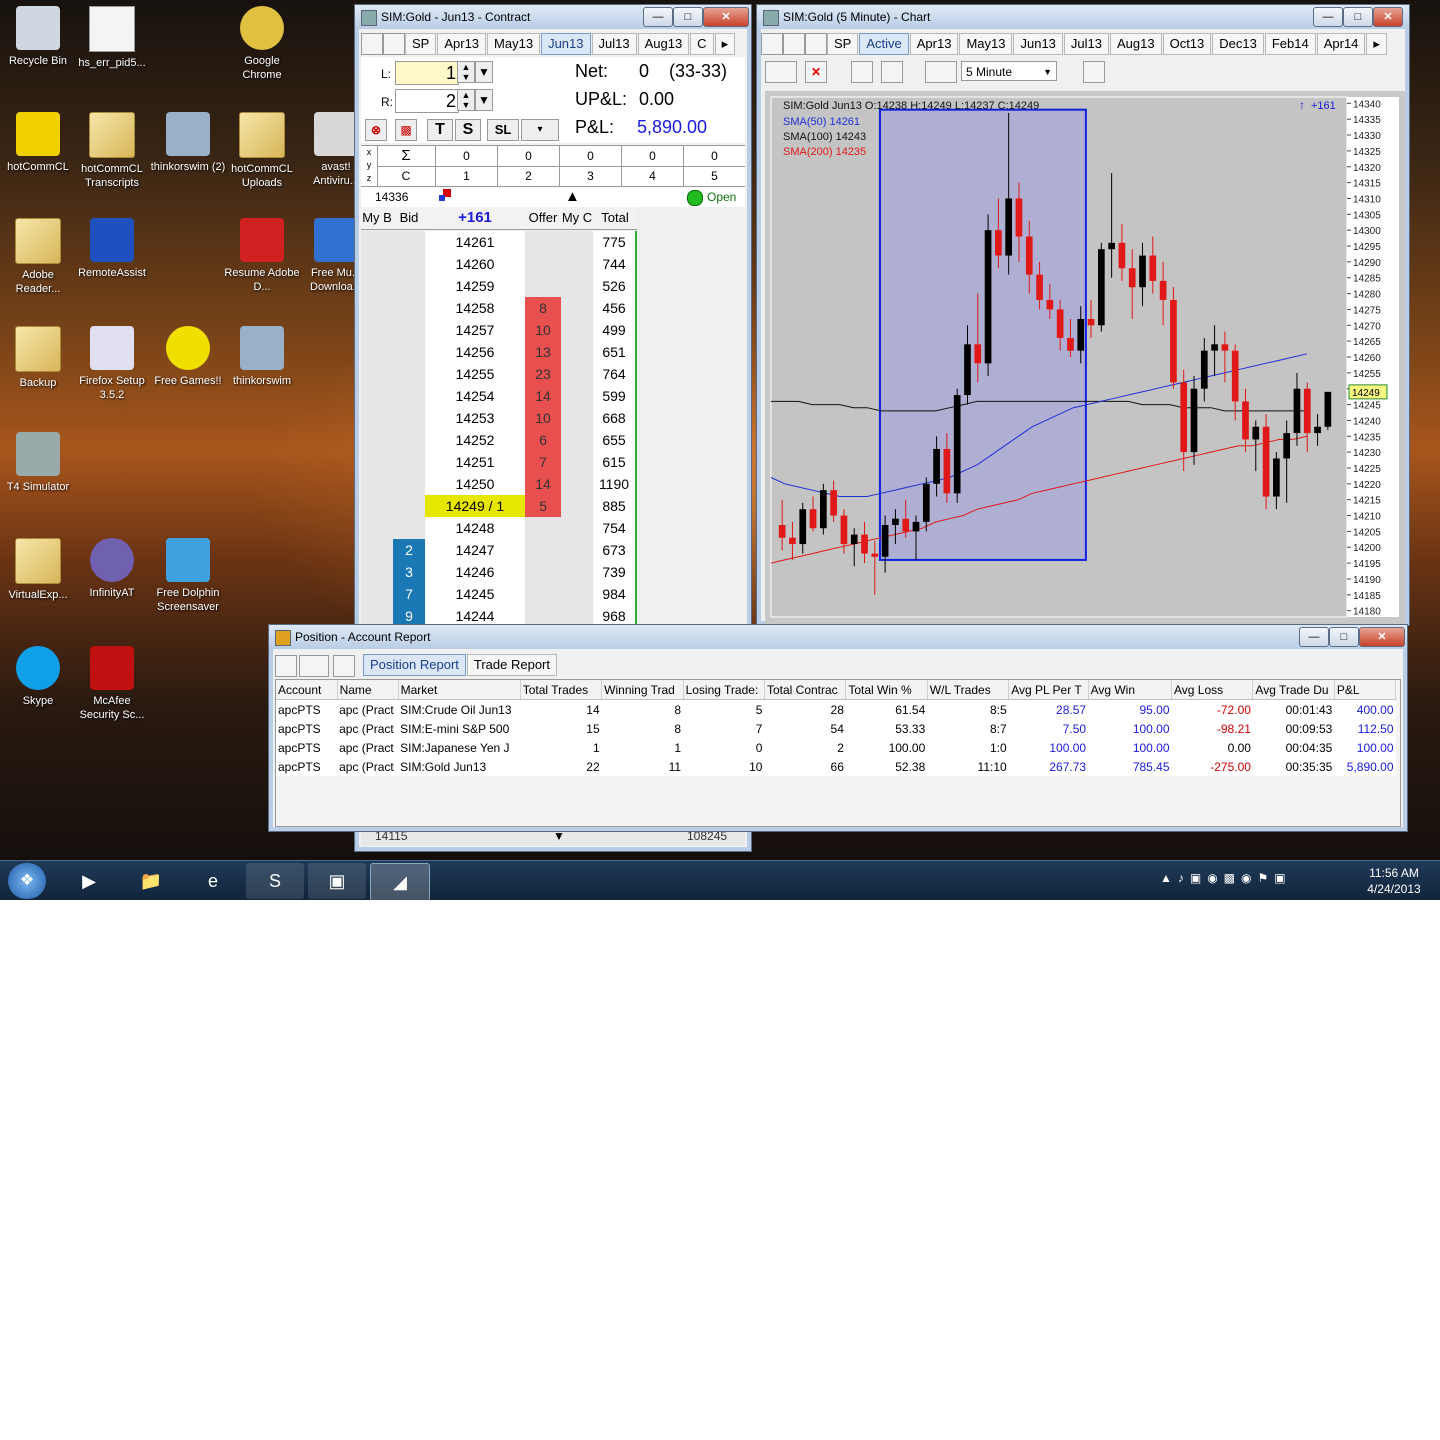 This screenshot has width=1440, height=1440. I want to click on data-window-icon, so click(1094, 72).